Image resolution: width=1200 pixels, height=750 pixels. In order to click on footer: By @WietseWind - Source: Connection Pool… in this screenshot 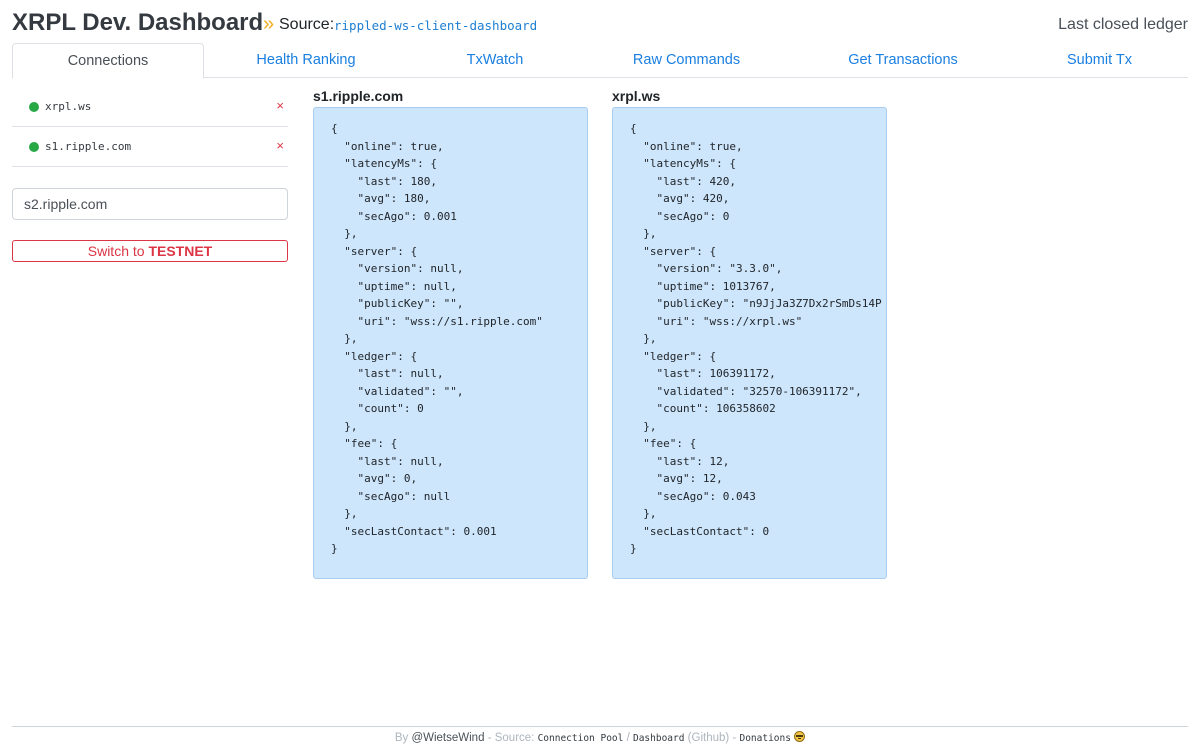, I will do `click(600, 738)`.